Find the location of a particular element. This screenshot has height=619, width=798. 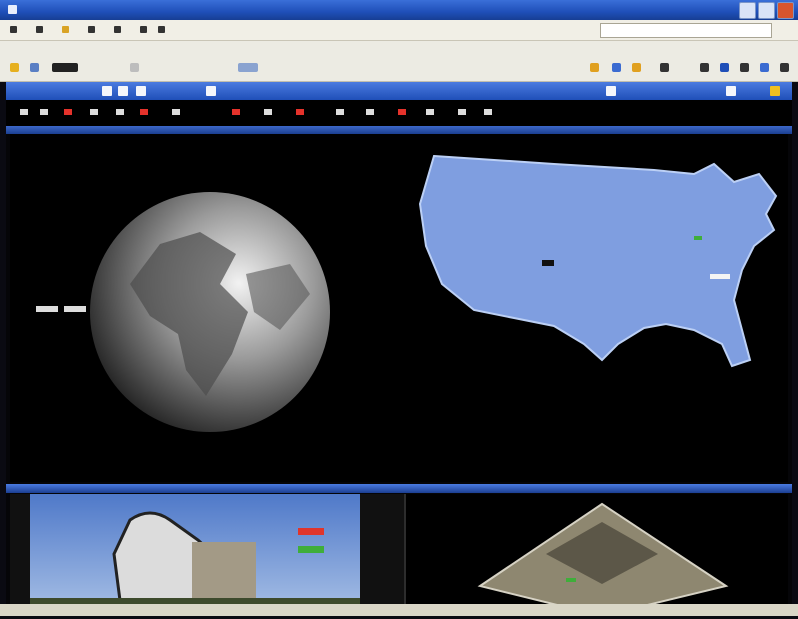

refresh-icon is located at coordinates (65, 67).